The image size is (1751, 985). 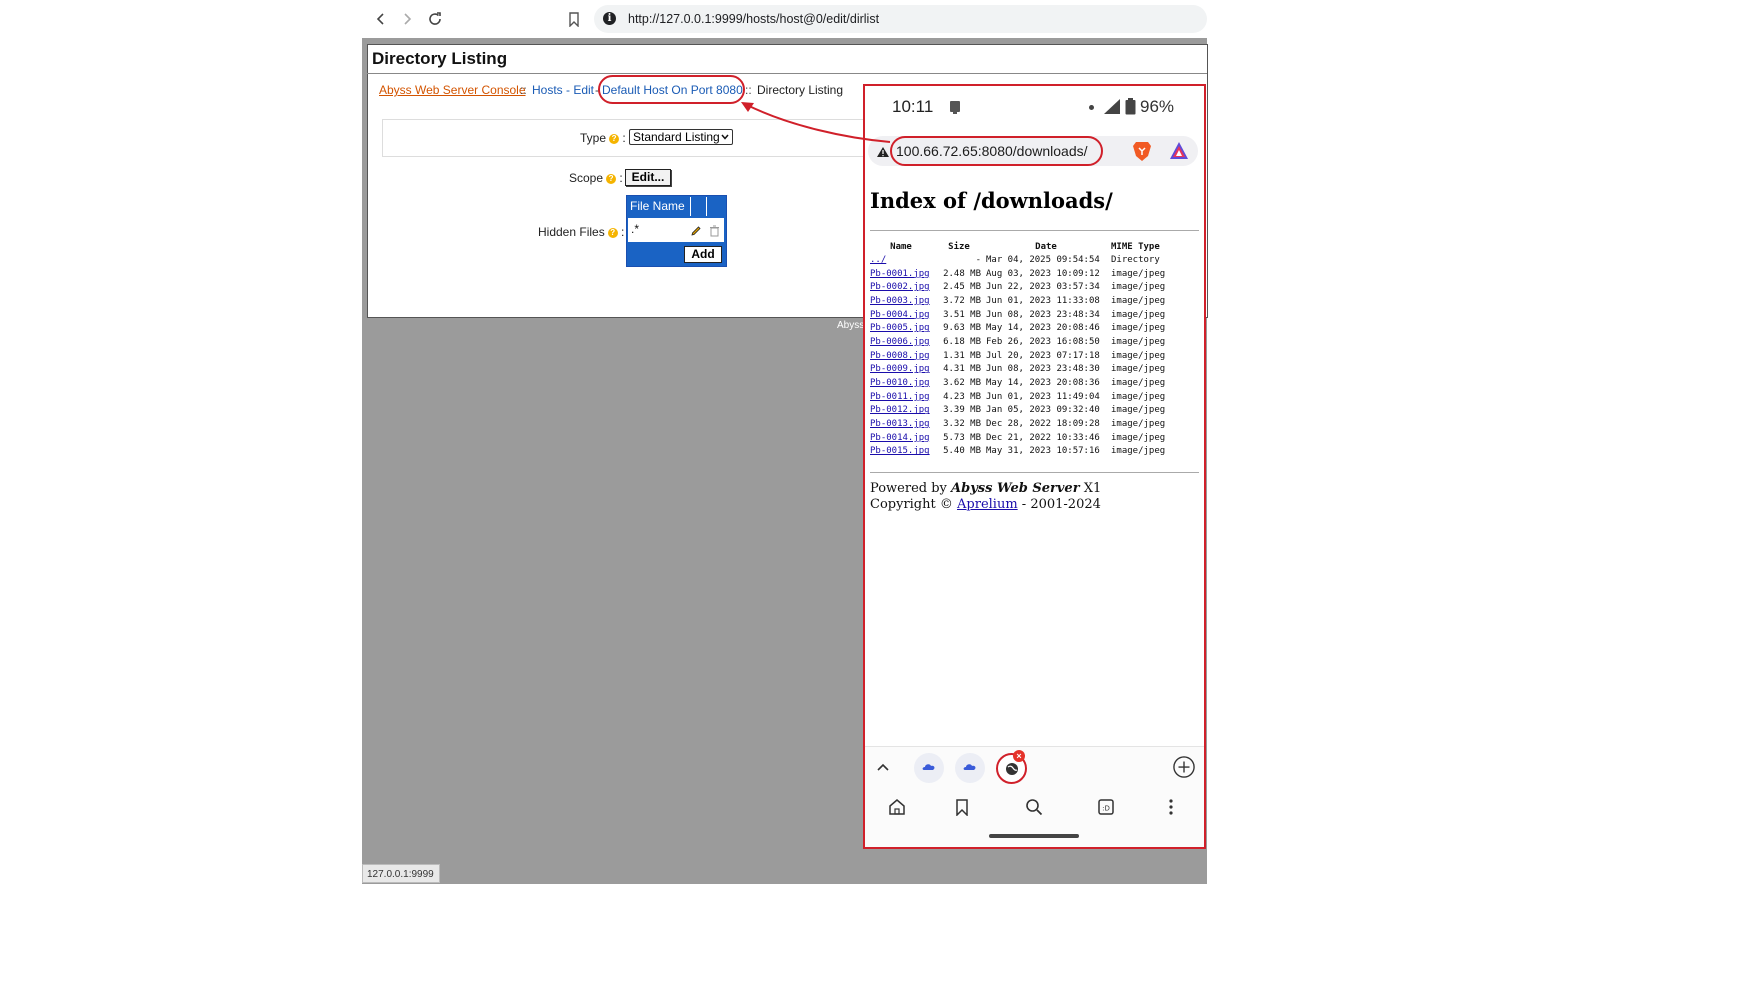 I want to click on back-button, so click(x=381, y=19).